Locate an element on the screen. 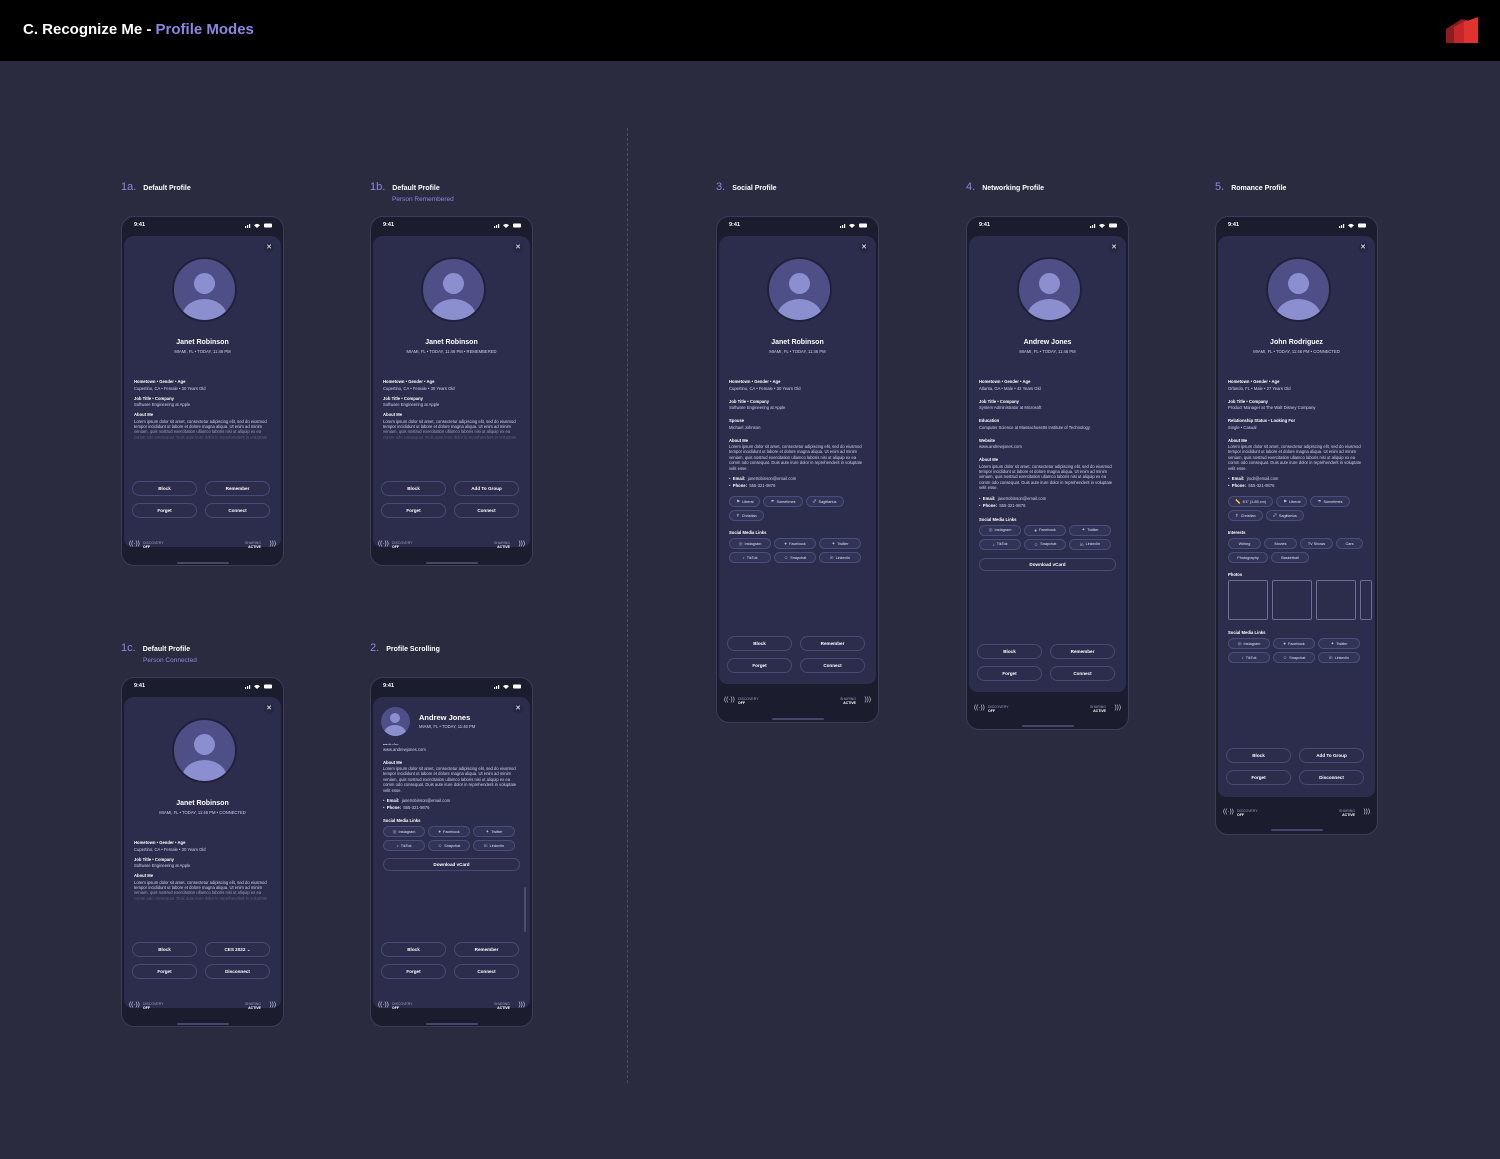 Image resolution: width=1500 pixels, height=1159 pixels. page-title: C. Recognize Me - Profile Modes is located at coordinates (138, 29).